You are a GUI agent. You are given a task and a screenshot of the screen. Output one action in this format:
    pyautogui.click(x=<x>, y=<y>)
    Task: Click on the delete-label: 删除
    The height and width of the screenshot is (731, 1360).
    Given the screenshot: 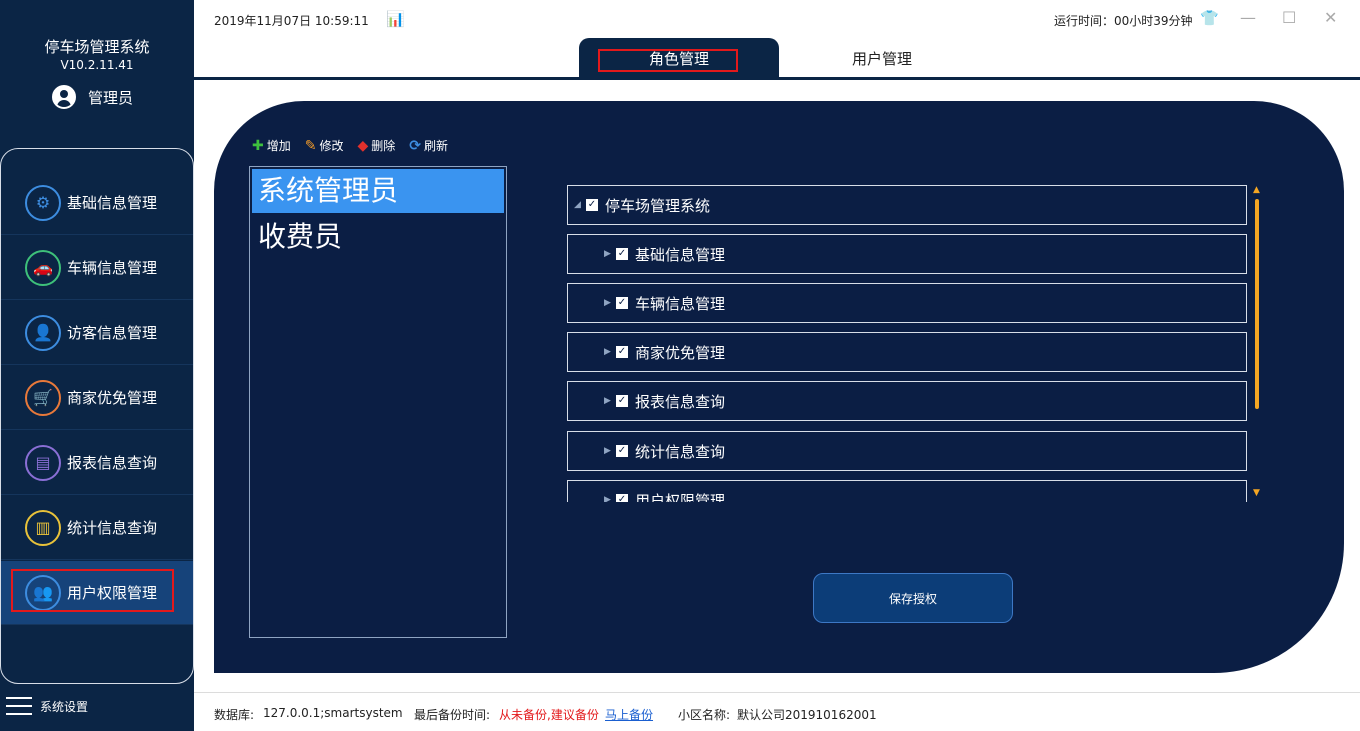 What is the action you would take?
    pyautogui.click(x=383, y=146)
    